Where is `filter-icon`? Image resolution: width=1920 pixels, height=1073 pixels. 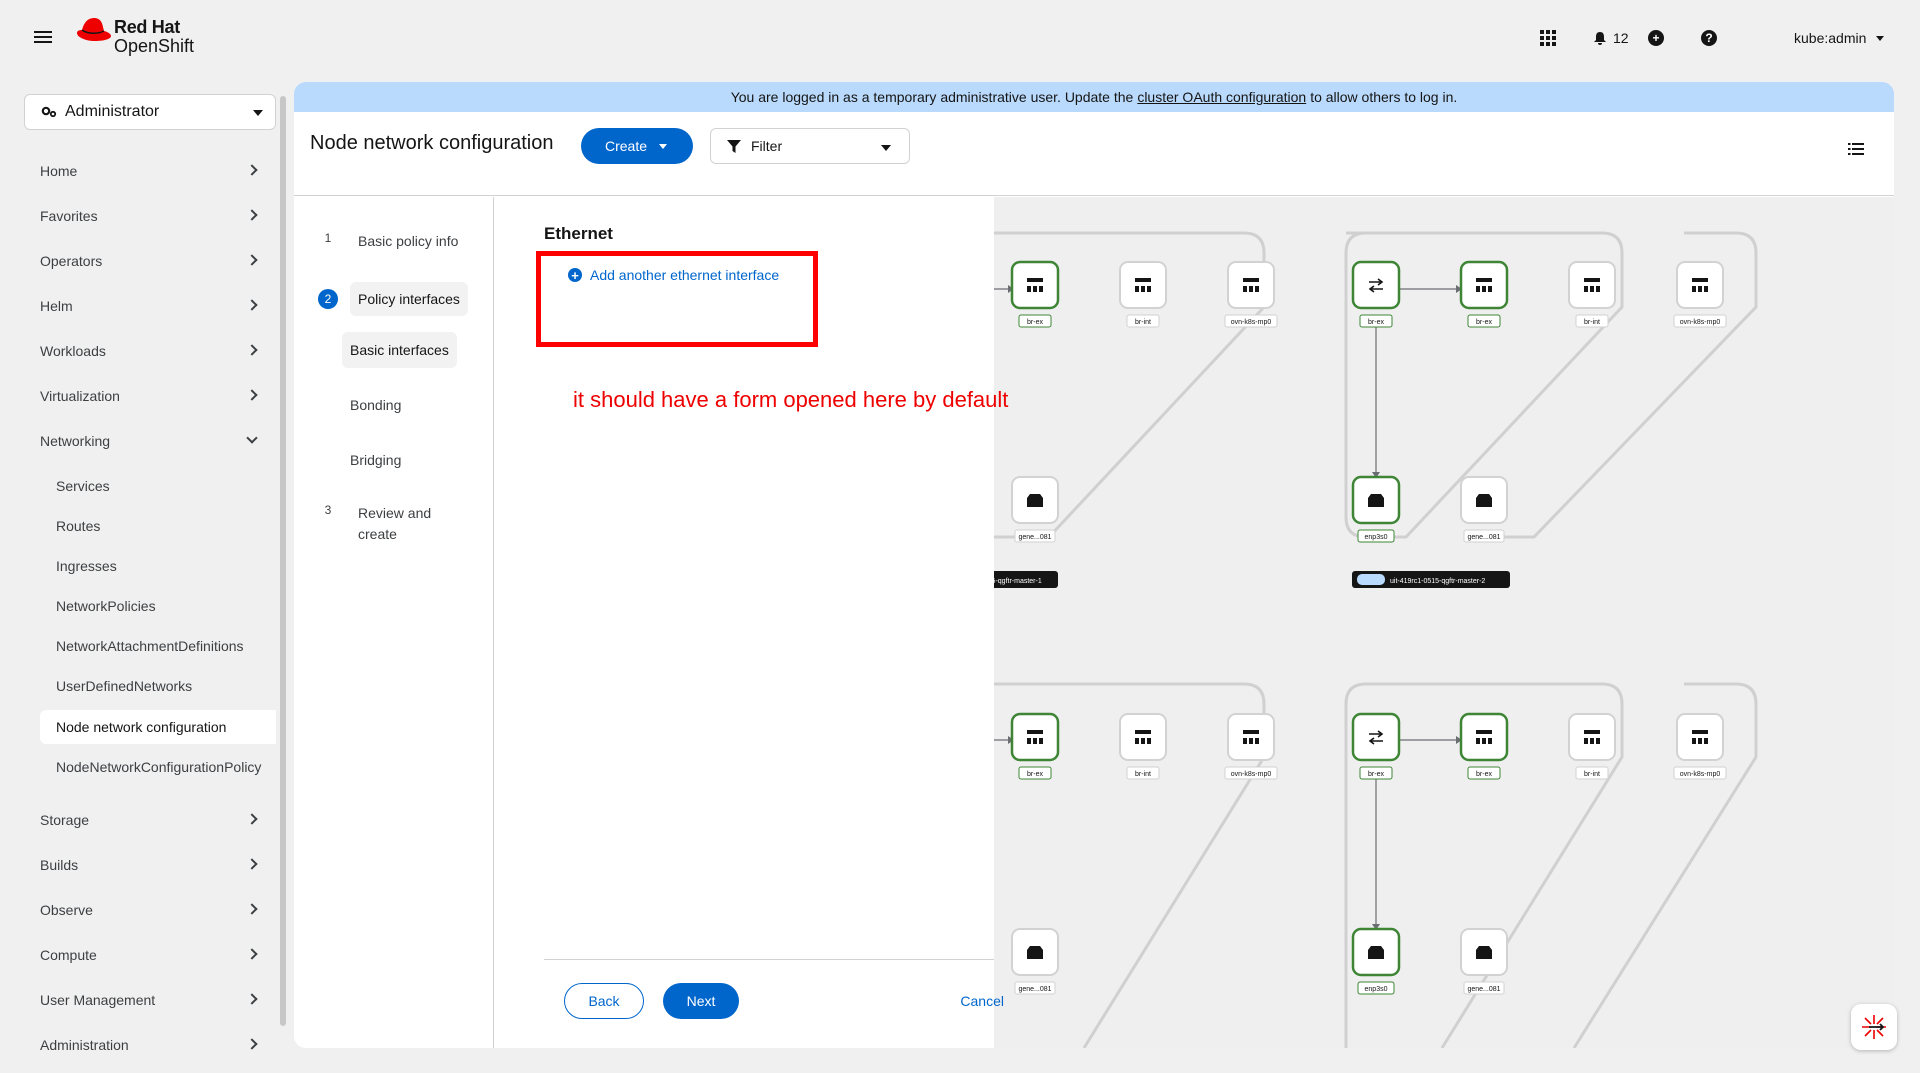 filter-icon is located at coordinates (734, 146).